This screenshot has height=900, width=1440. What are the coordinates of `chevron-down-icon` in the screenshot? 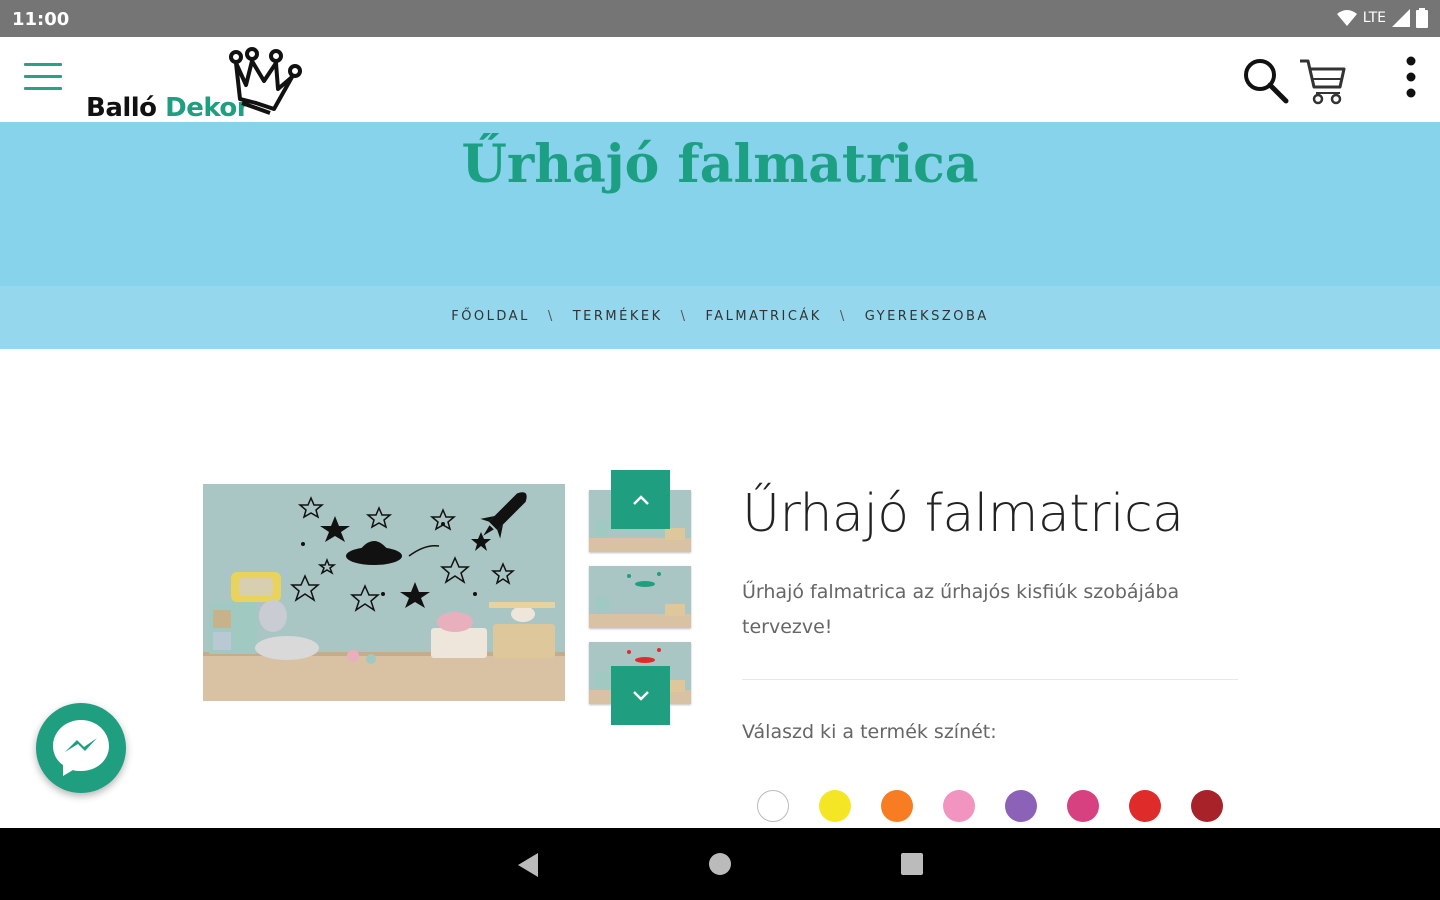 It's located at (640, 695).